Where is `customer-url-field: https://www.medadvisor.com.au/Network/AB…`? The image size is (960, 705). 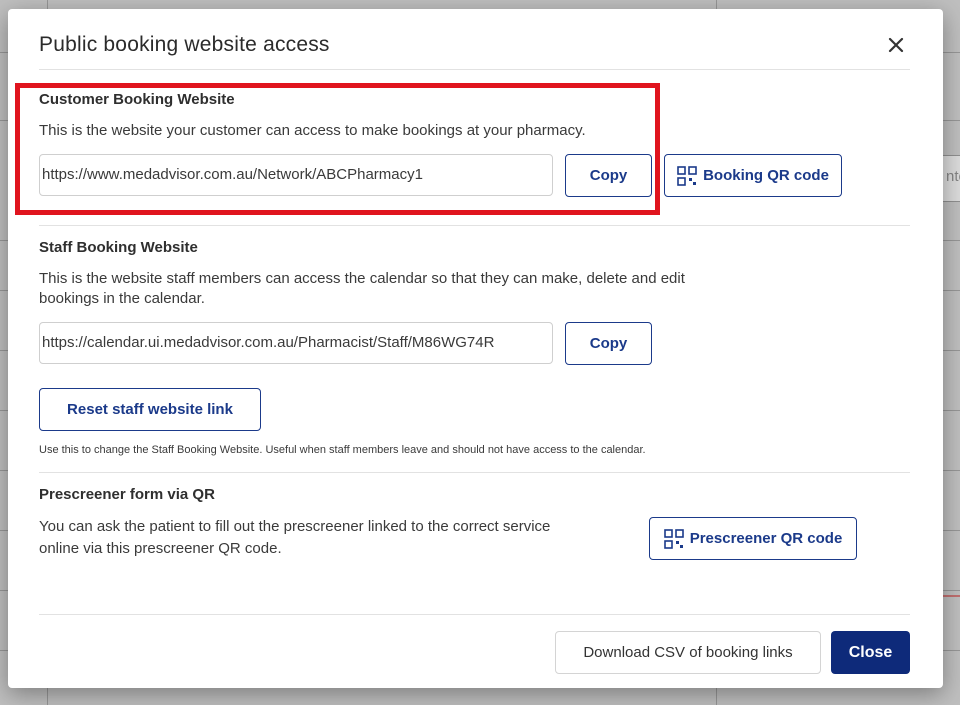
customer-url-field: https://www.medadvisor.com.au/Network/AB… is located at coordinates (296, 175).